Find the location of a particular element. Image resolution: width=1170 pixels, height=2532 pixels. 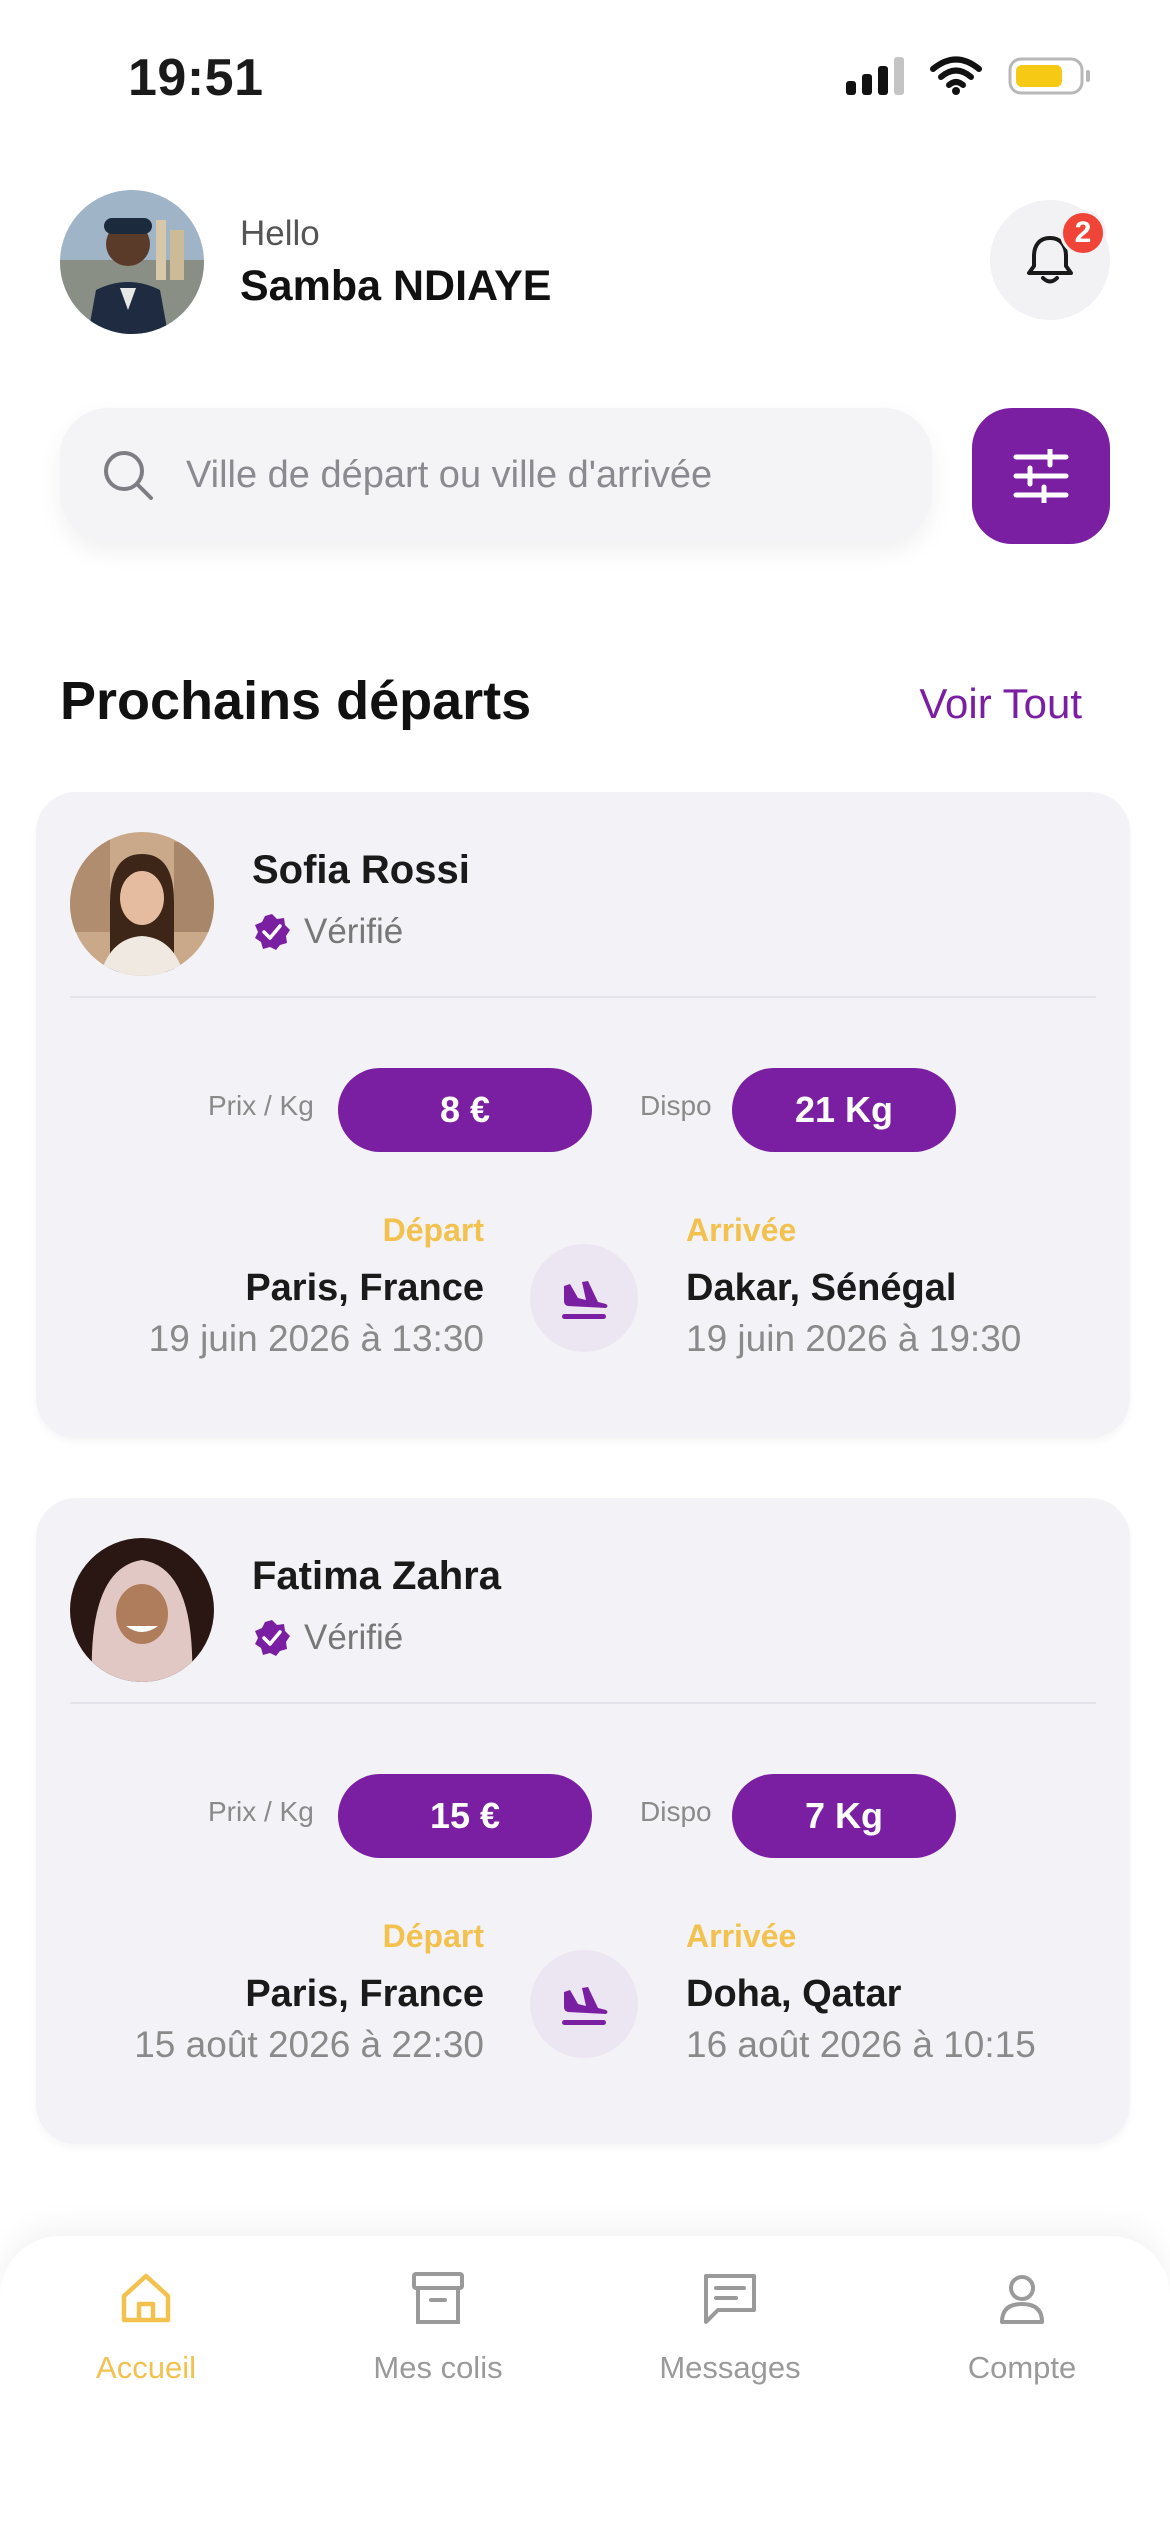

traveler-name: Sofia Rossi is located at coordinates (361, 870).